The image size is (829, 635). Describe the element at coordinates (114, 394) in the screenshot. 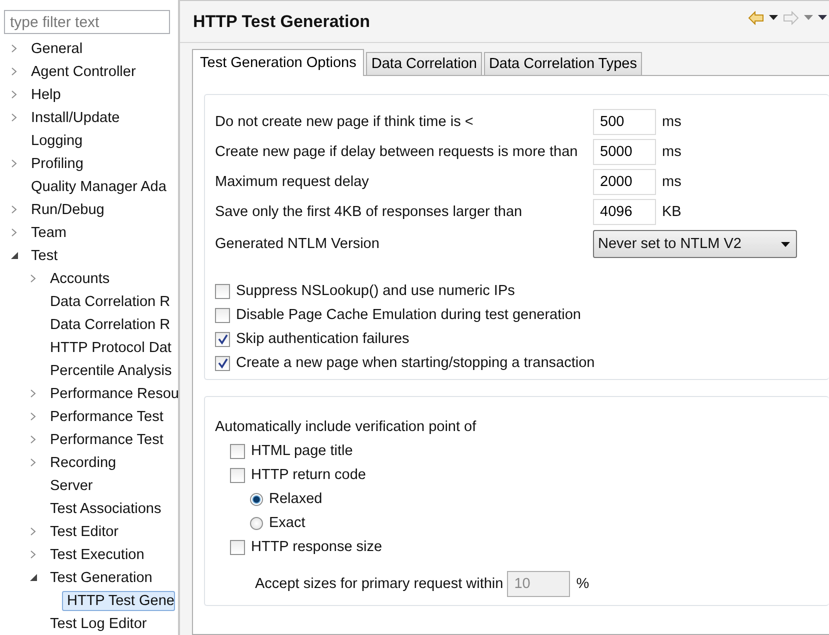

I see `tree-item: Performance Resou` at that location.